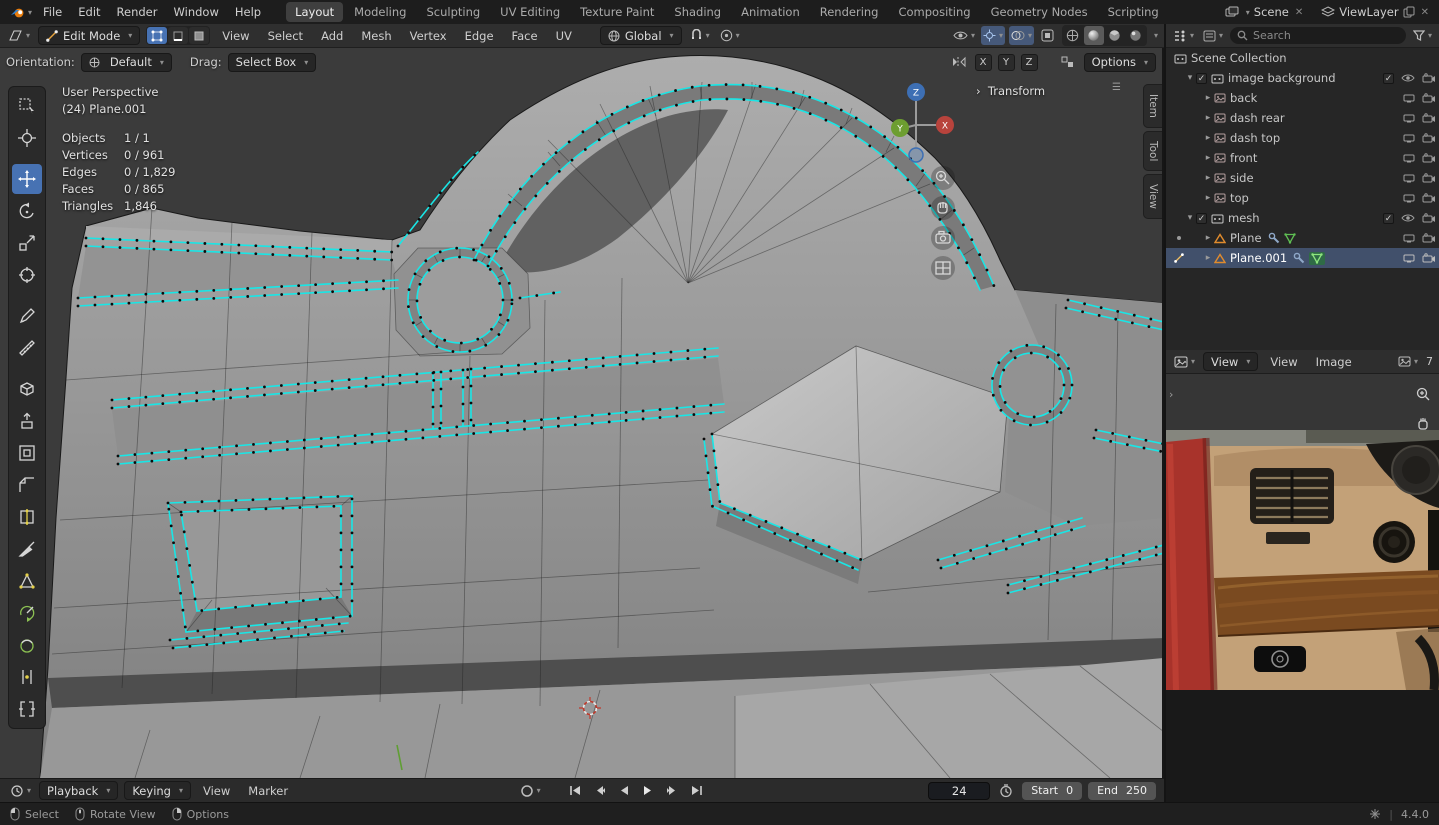  What do you see at coordinates (199, 35) in the screenshot?
I see `face-select-mode-button` at bounding box center [199, 35].